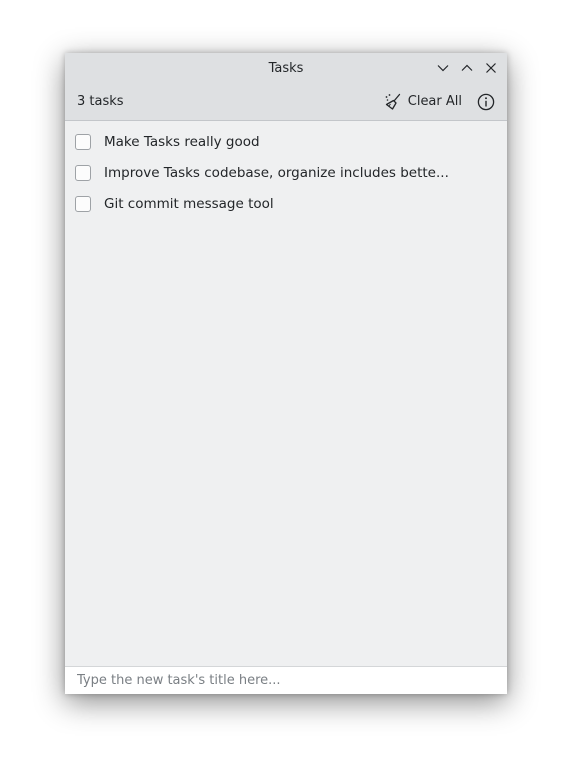  I want to click on title-bar: Tasks, so click(286, 68).